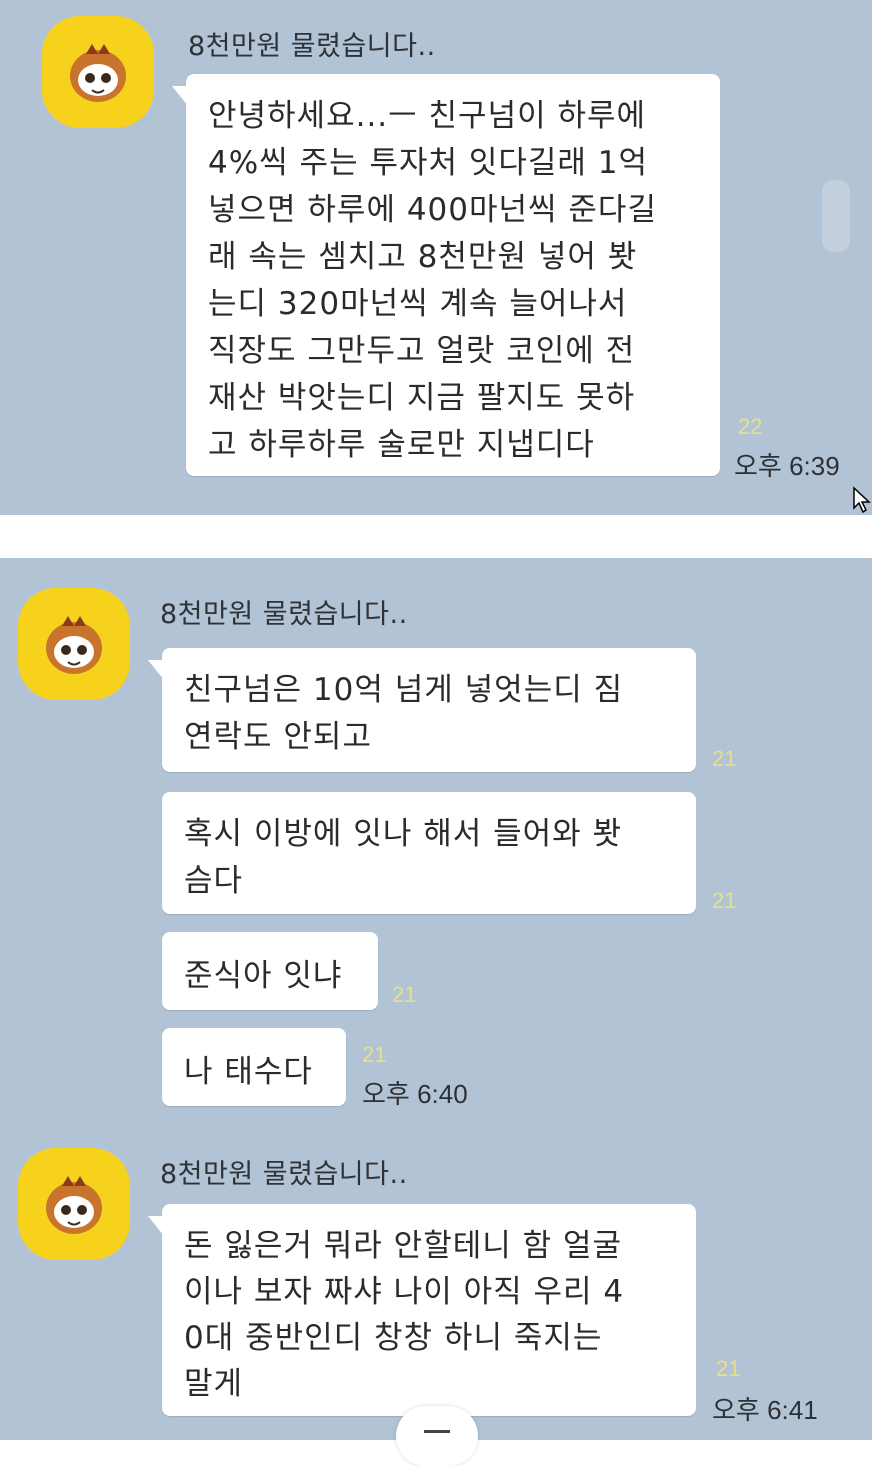 The image size is (872, 1466). What do you see at coordinates (404, 690) in the screenshot?
I see `message-line: 친구넘은 10억 넘게 넣엇는디 짐` at bounding box center [404, 690].